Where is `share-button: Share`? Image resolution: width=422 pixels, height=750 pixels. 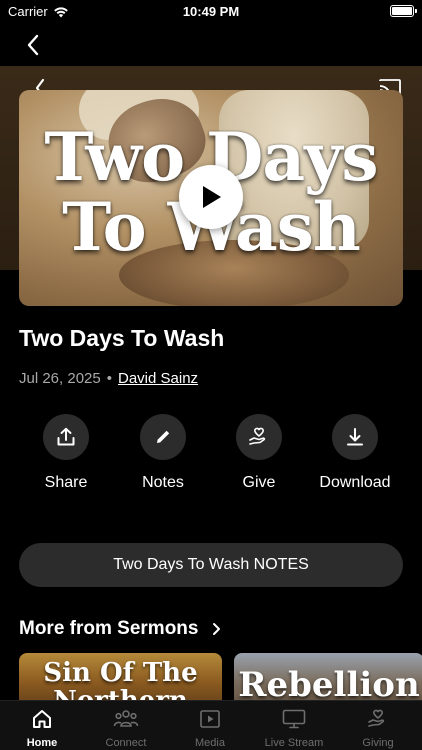 share-button: Share is located at coordinates (66, 453).